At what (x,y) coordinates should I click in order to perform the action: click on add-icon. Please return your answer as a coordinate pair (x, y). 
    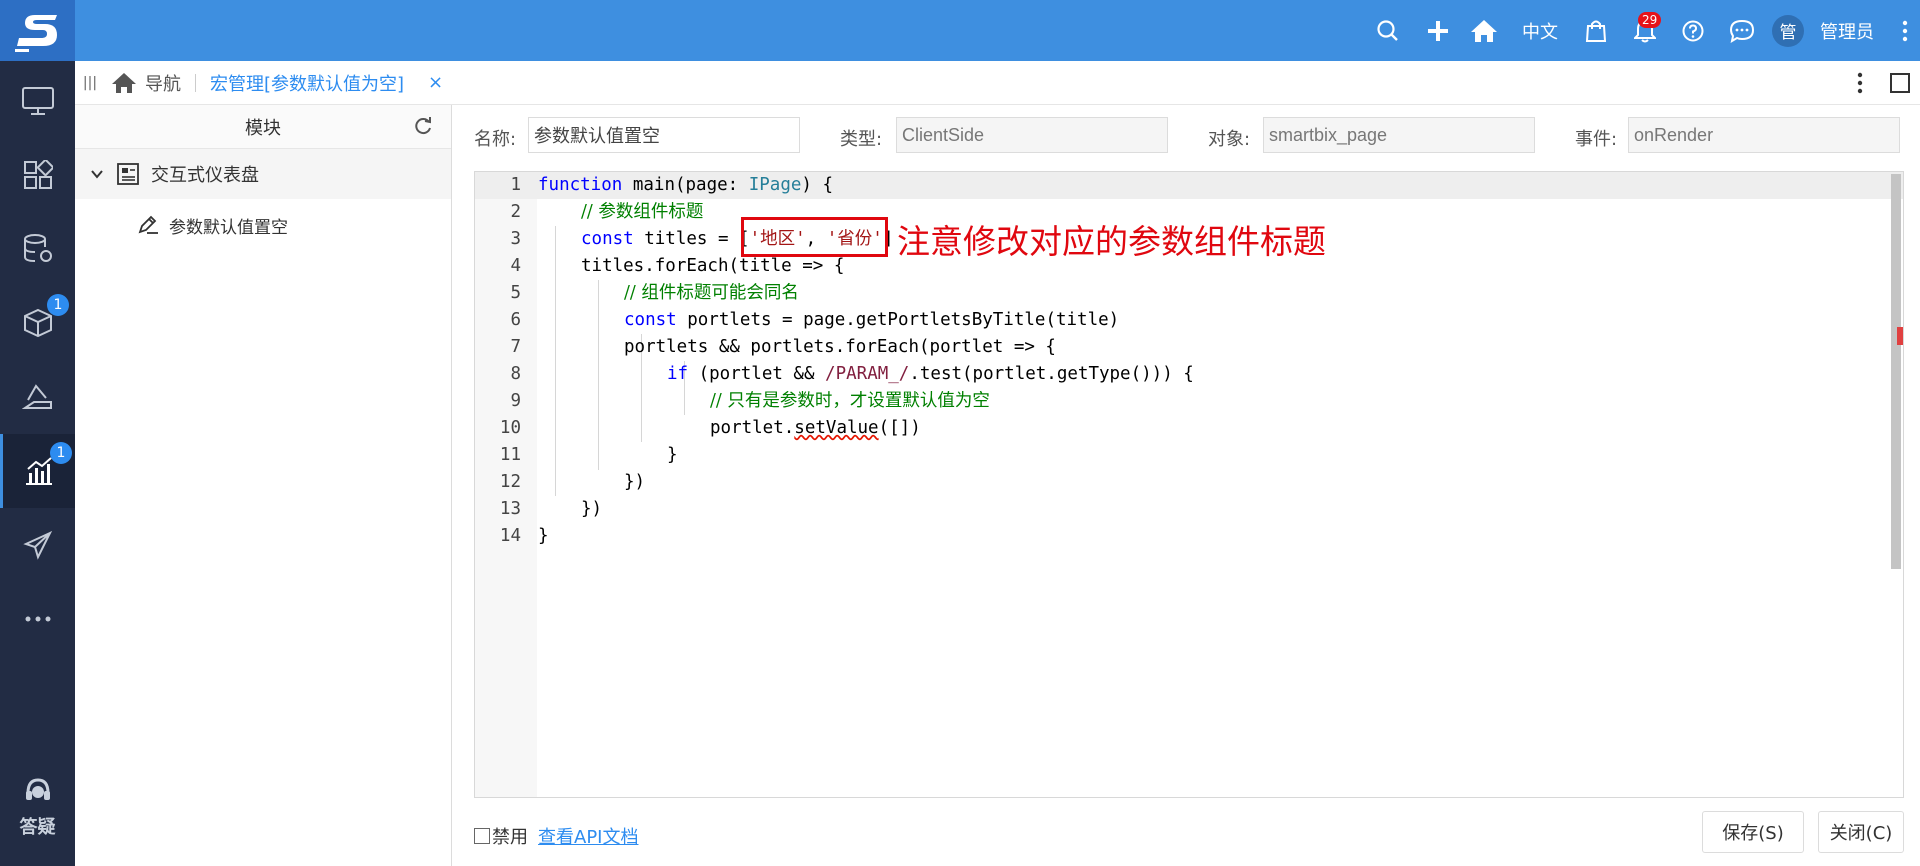
    Looking at the image, I should click on (1438, 30).